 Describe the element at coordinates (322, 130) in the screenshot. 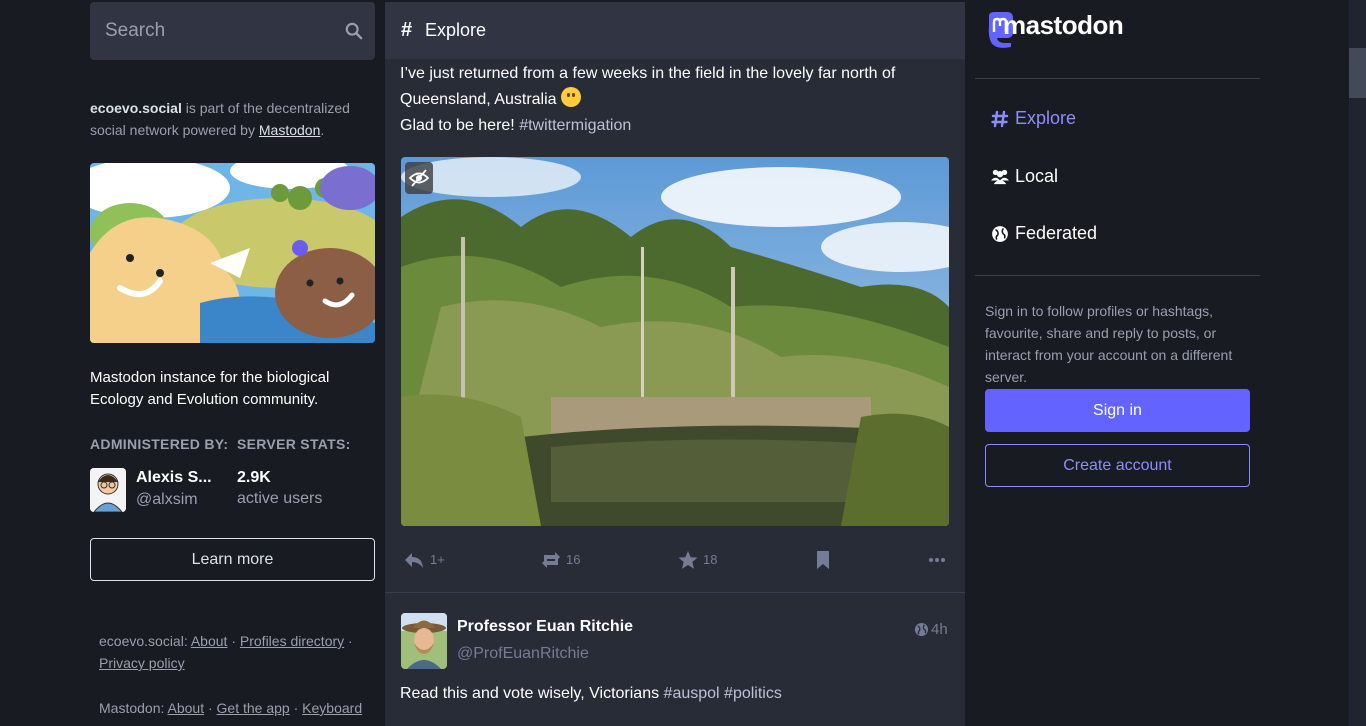

I see `about-end: .` at that location.